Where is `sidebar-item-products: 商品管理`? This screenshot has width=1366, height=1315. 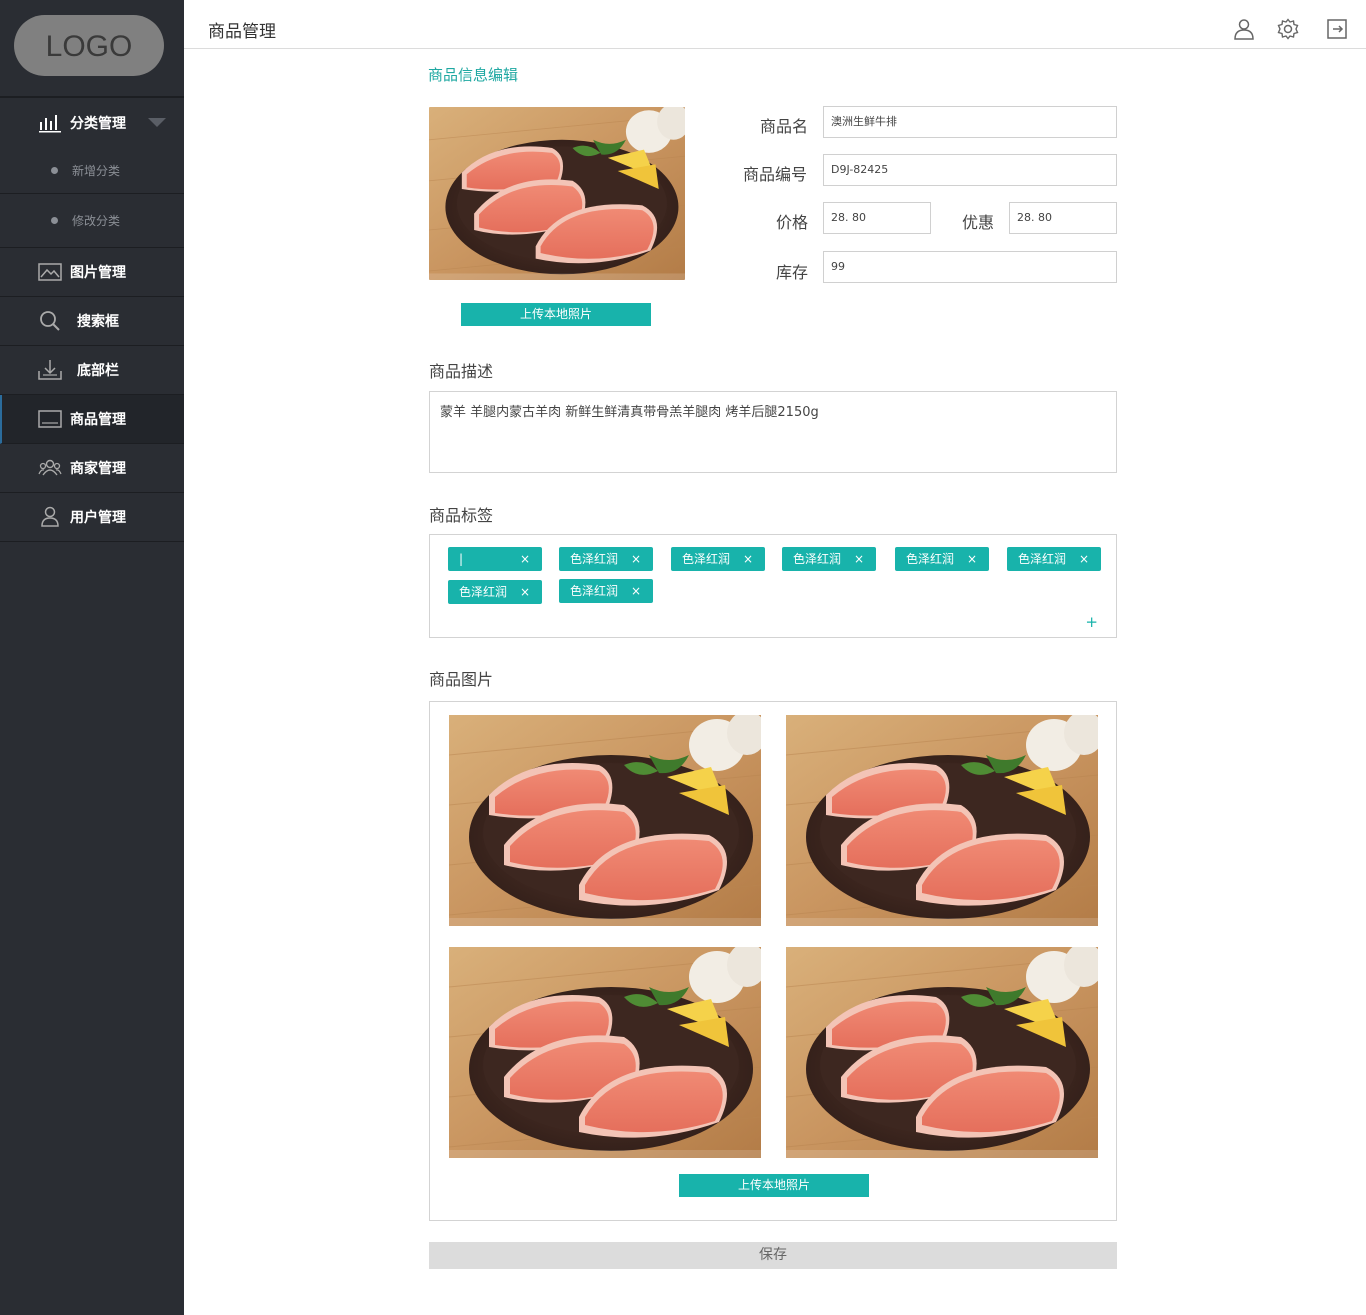 sidebar-item-products: 商品管理 is located at coordinates (92, 419).